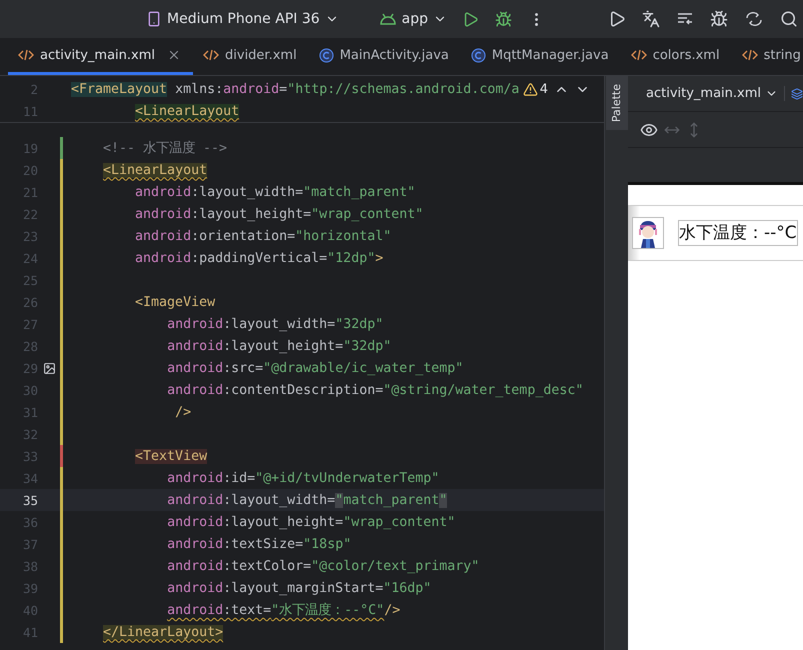 The width and height of the screenshot is (803, 650). I want to click on code-line: android:textSize="18sp", so click(259, 544).